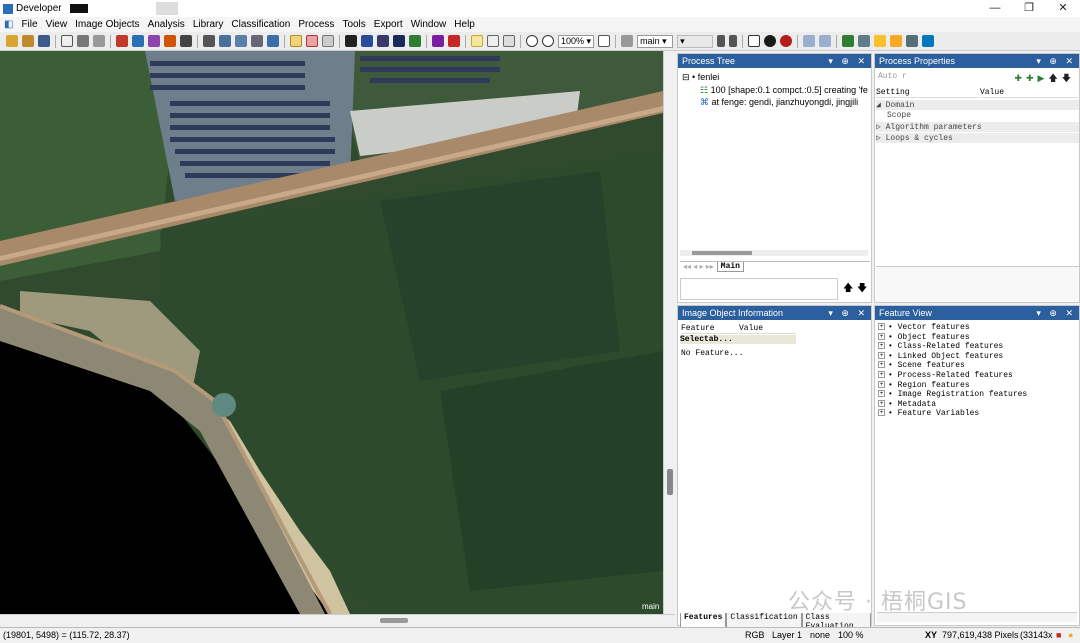  Describe the element at coordinates (454, 41) in the screenshot. I see `layer-stack-icon` at that location.